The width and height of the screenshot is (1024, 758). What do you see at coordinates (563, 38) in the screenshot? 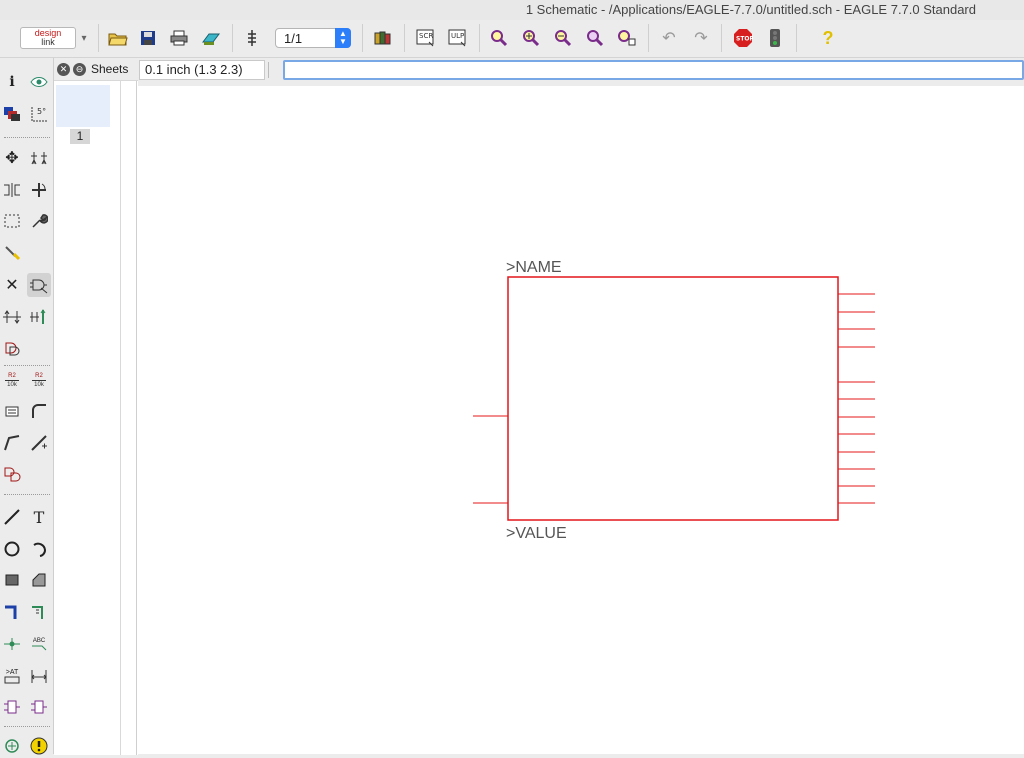
I see `zoom-out-icon` at bounding box center [563, 38].